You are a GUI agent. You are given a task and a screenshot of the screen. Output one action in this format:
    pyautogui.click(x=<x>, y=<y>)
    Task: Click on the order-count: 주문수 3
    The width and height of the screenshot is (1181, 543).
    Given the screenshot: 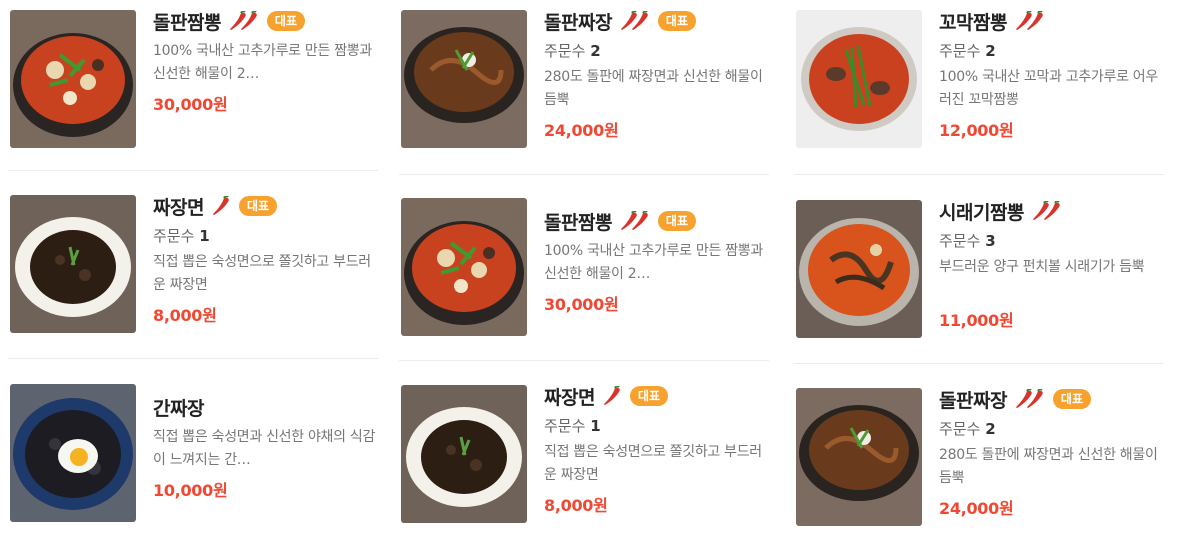 What is the action you would take?
    pyautogui.click(x=967, y=241)
    